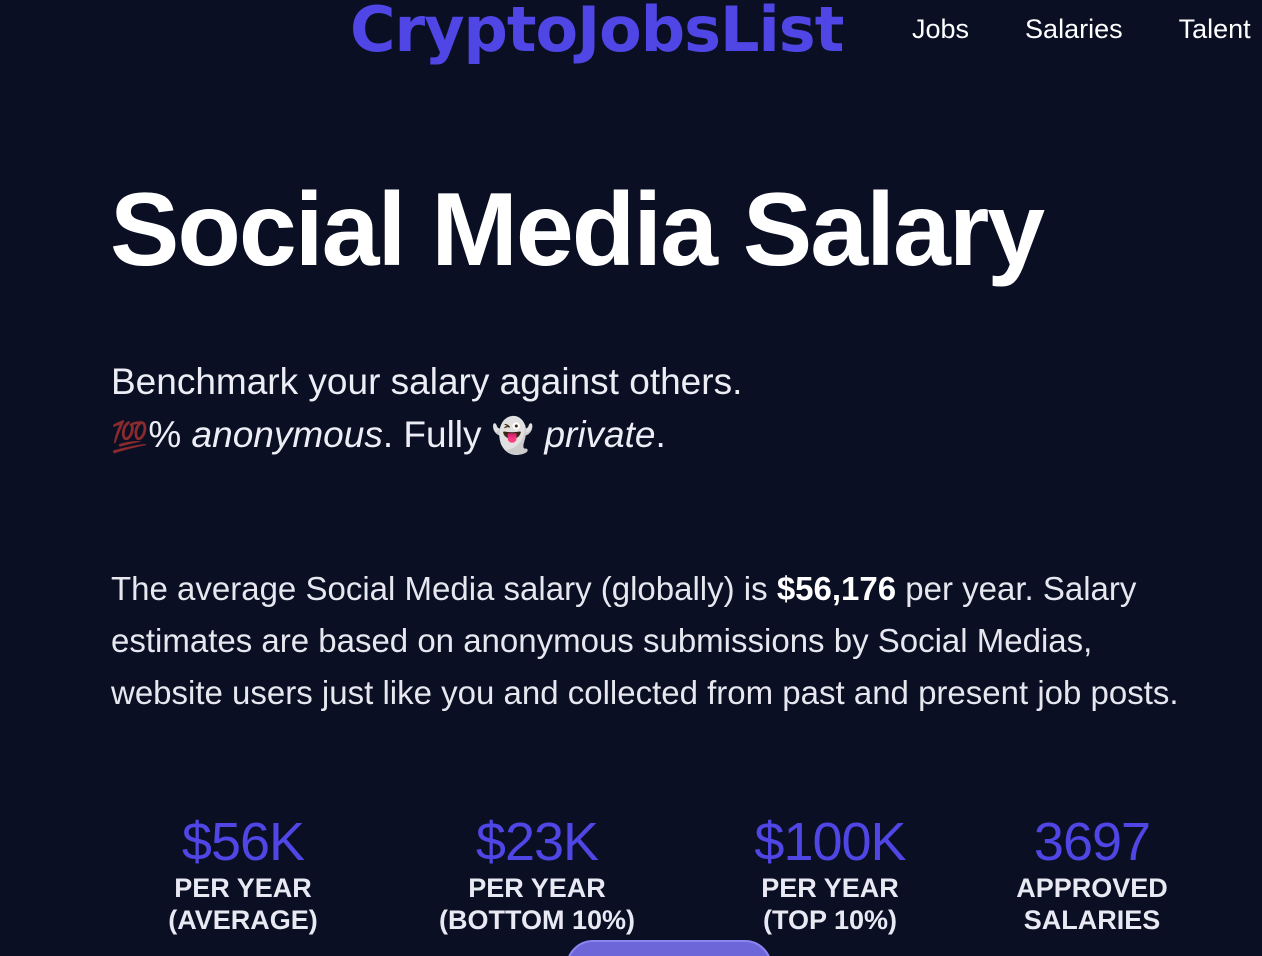 The width and height of the screenshot is (1262, 956). Describe the element at coordinates (1092, 842) in the screenshot. I see `stat-value: 3697` at that location.